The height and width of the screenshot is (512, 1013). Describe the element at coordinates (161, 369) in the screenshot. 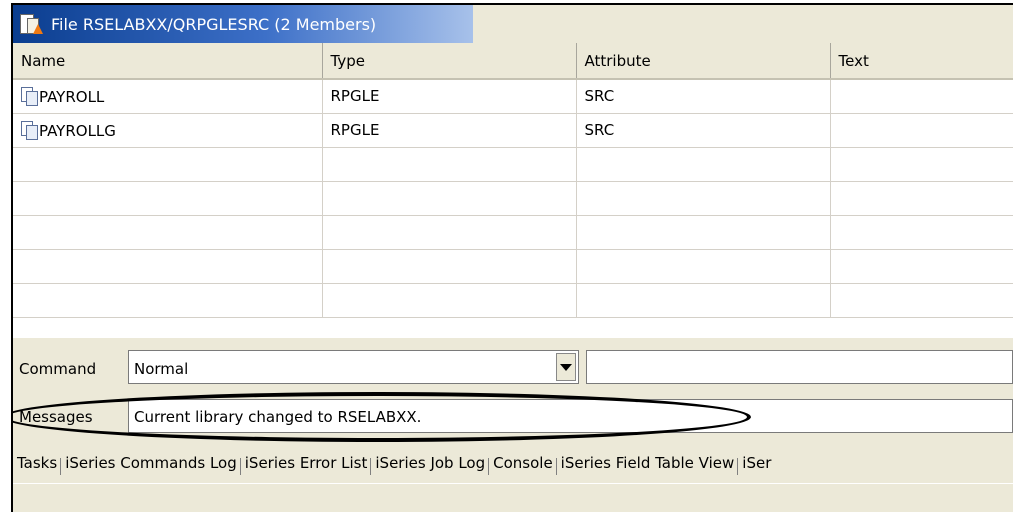

I see `command-mode-value: Normal` at that location.